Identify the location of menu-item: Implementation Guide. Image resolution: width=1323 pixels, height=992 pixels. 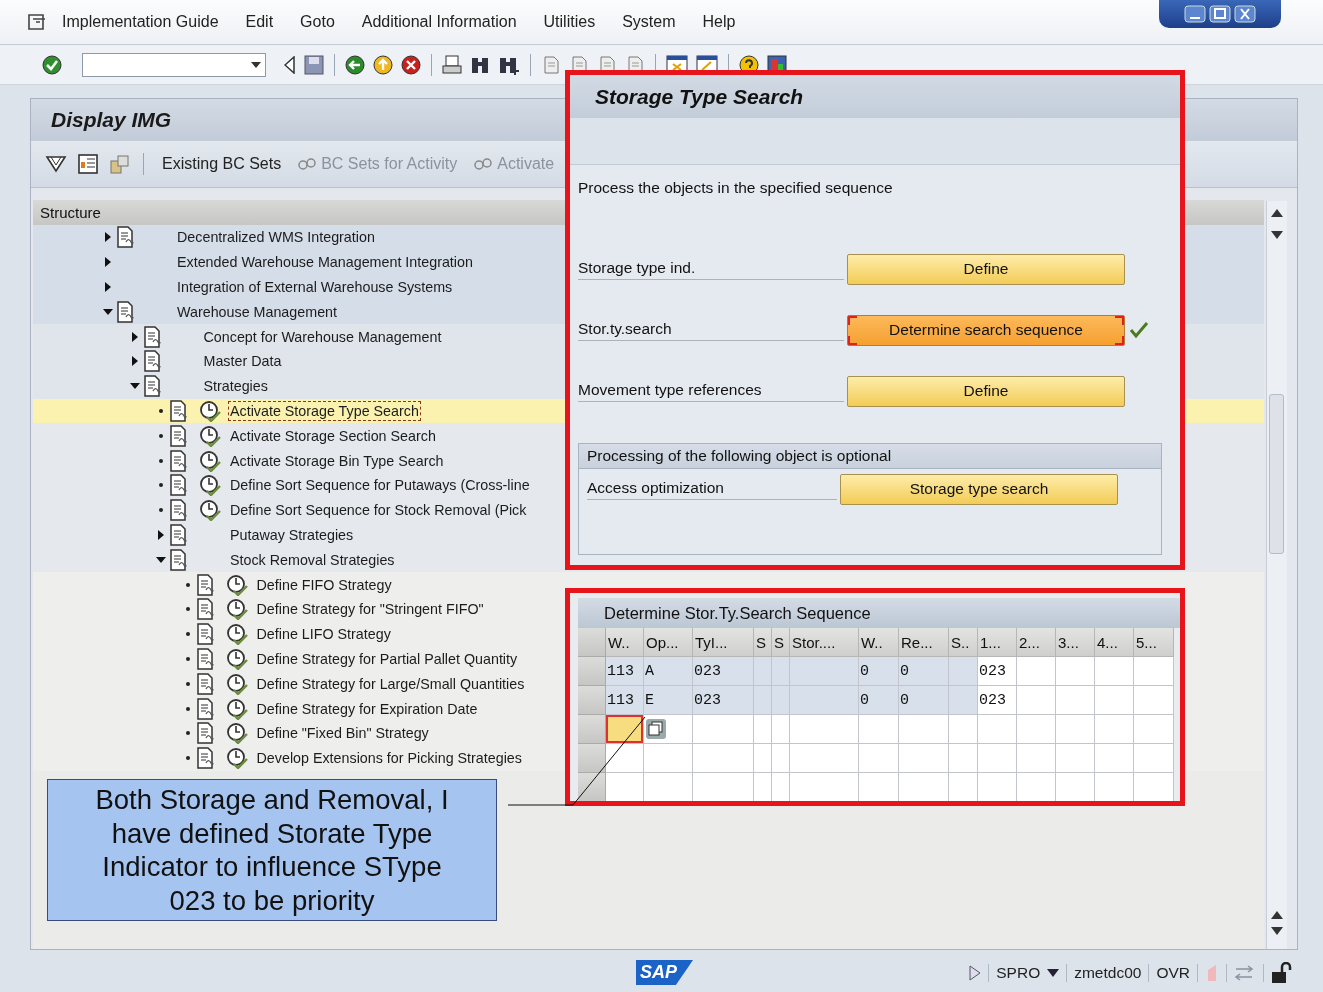
(140, 22).